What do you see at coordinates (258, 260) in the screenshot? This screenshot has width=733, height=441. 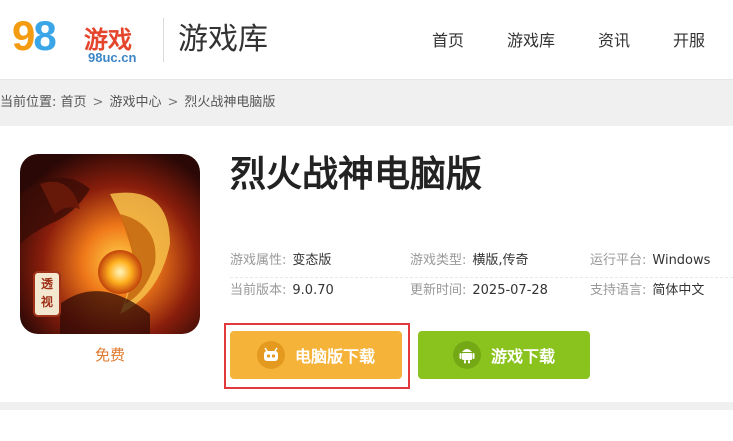 I see `info-key: 游戏属性:` at bounding box center [258, 260].